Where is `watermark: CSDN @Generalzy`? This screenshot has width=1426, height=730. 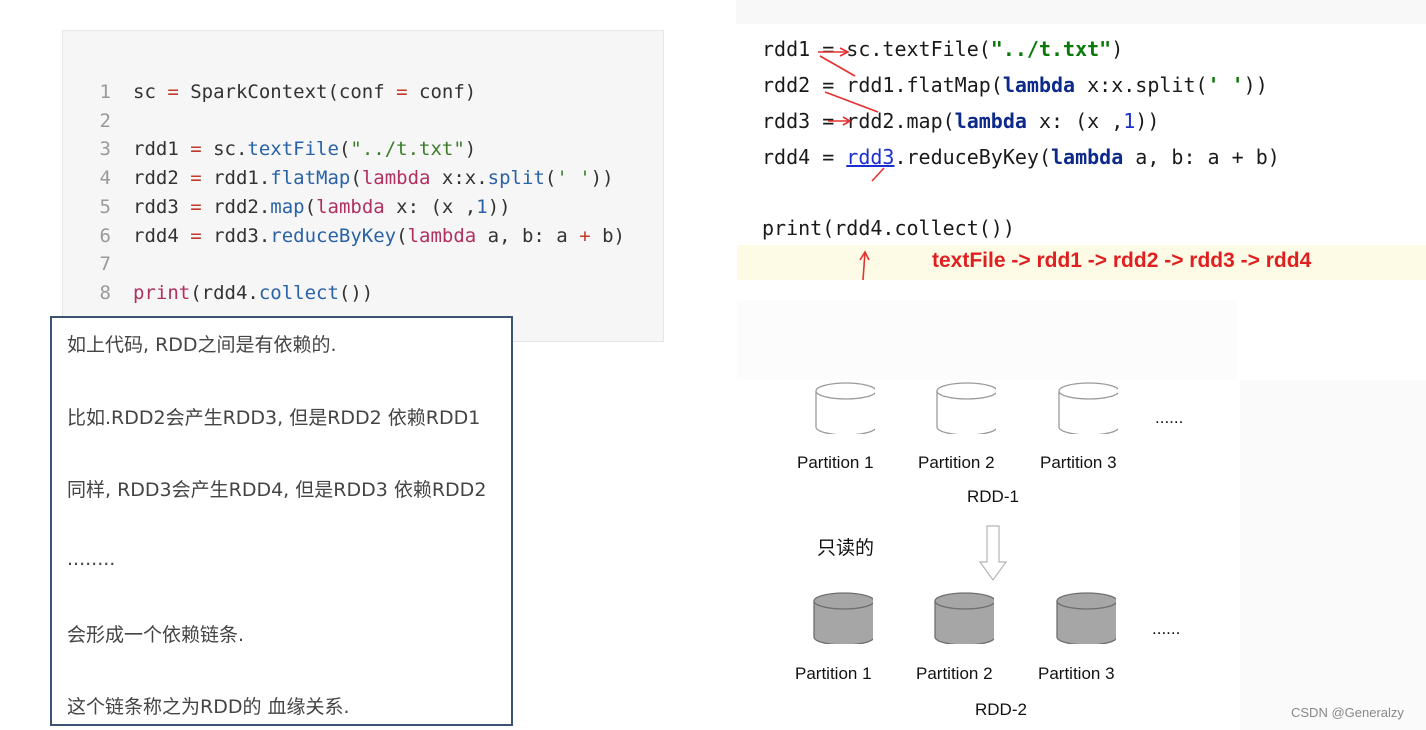 watermark: CSDN @Generalzy is located at coordinates (1347, 712).